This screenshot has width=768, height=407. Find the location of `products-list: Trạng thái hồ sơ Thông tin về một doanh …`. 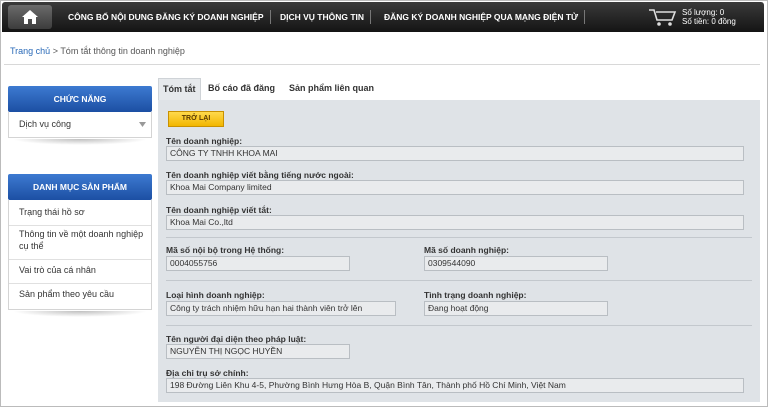

products-list: Trạng thái hồ sơ Thông tin về một doanh … is located at coordinates (80, 255).